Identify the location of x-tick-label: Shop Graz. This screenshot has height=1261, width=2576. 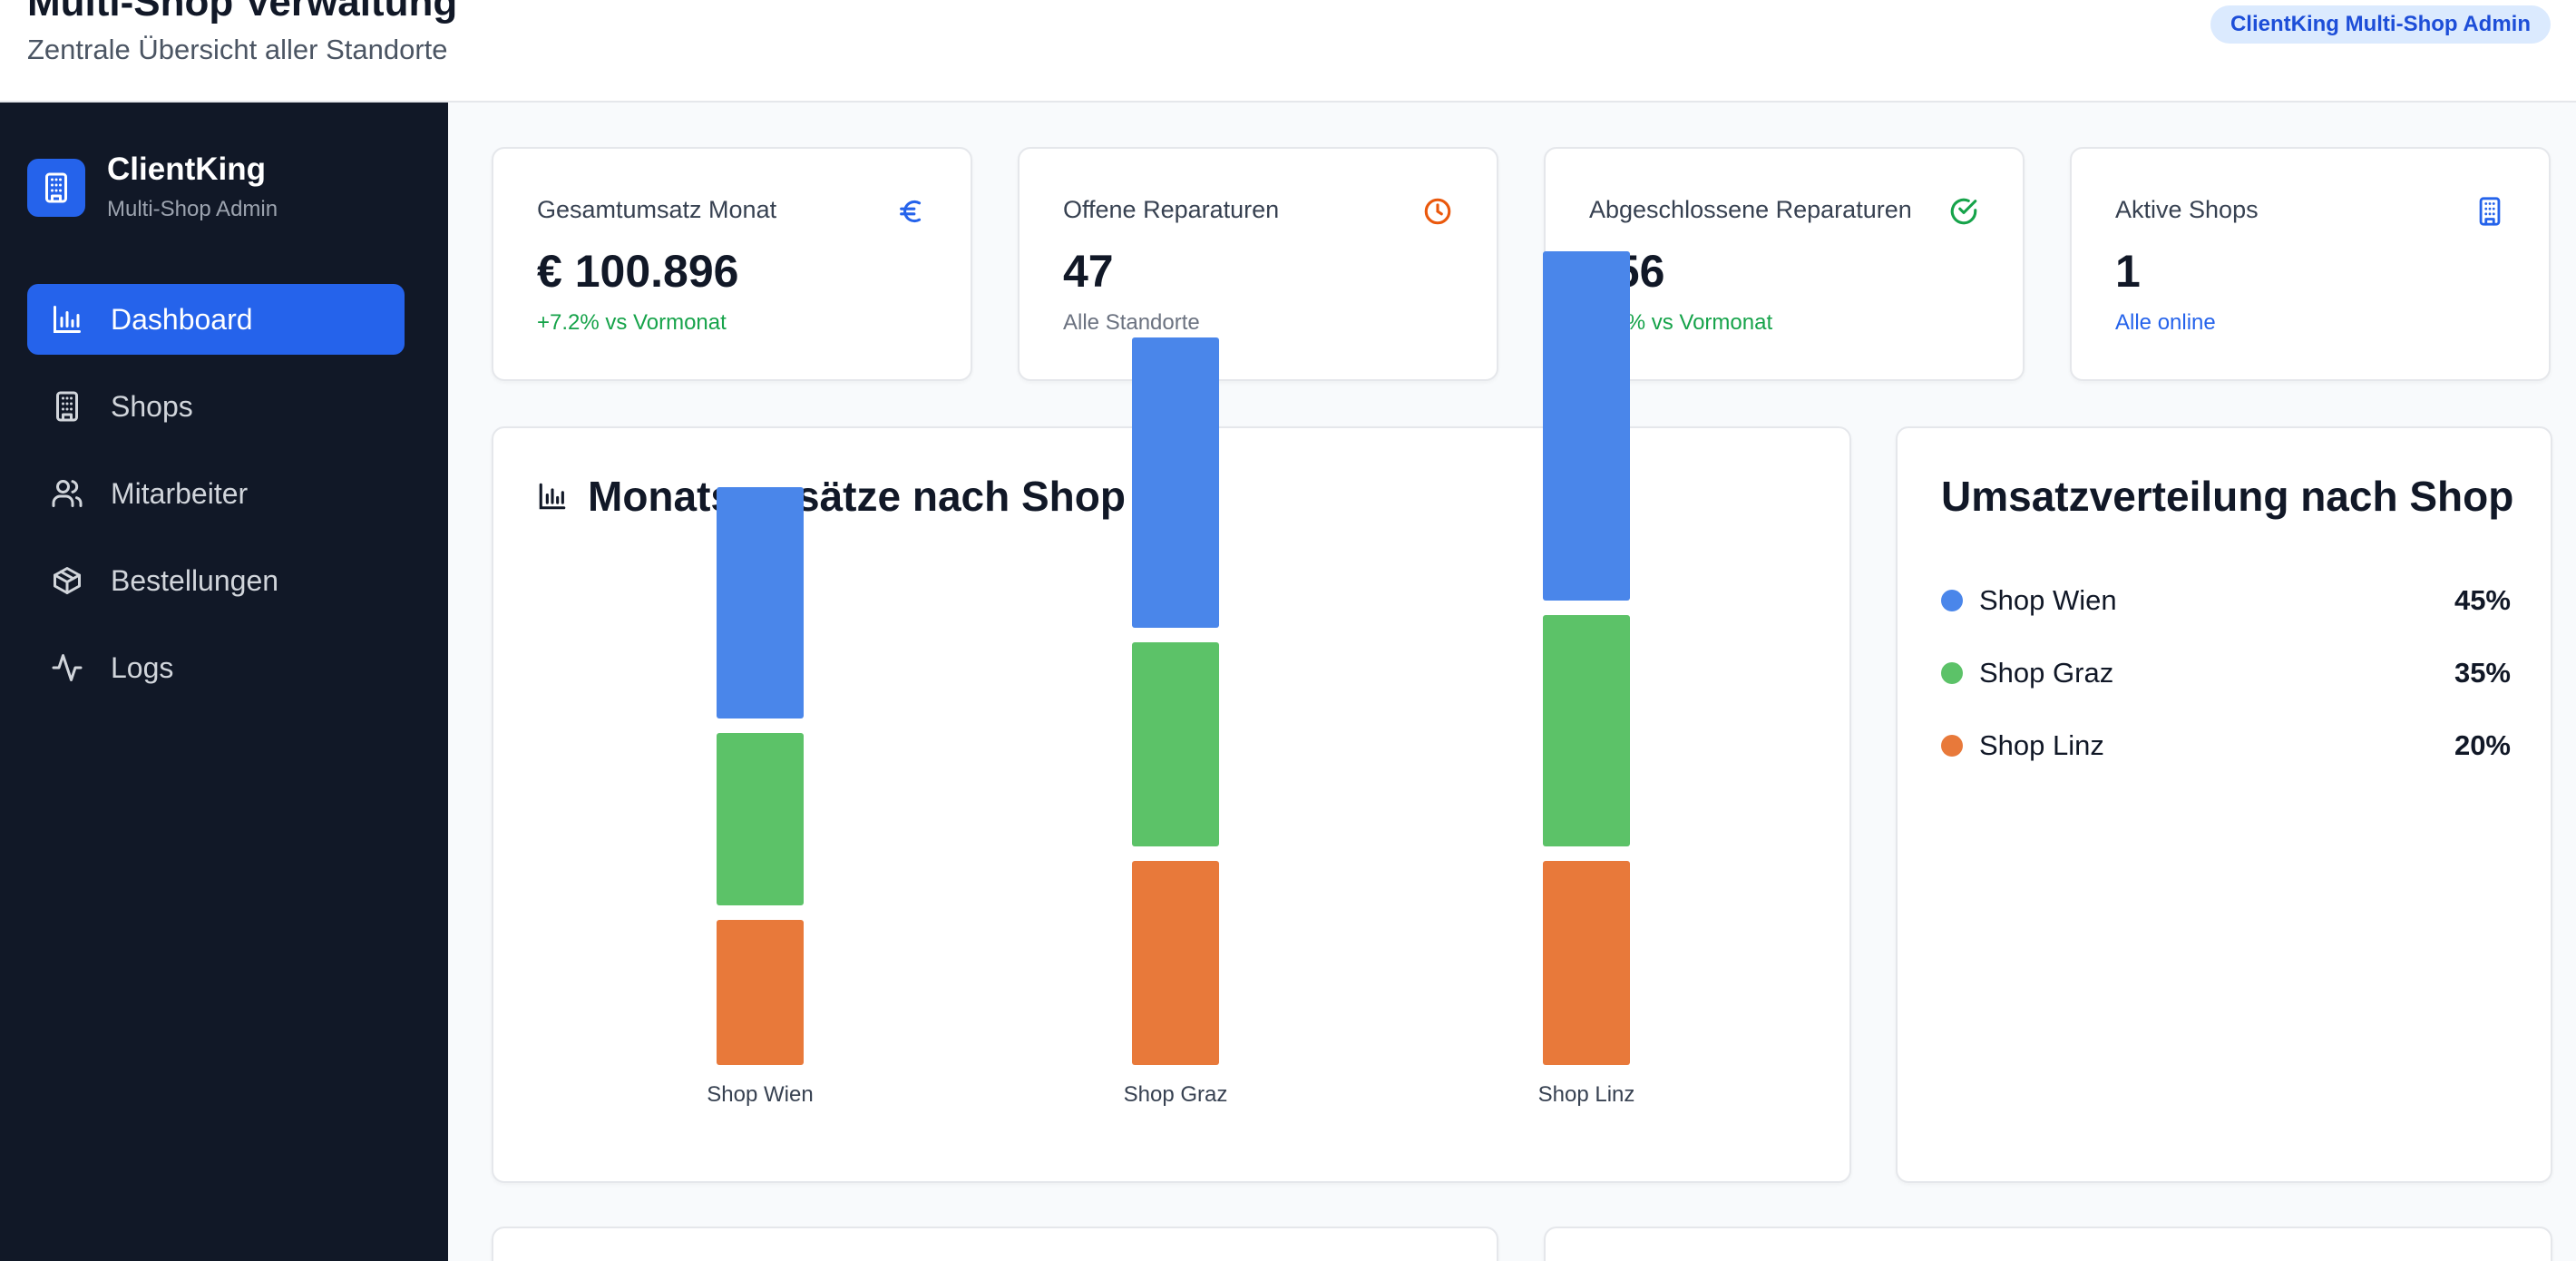
(1176, 1094).